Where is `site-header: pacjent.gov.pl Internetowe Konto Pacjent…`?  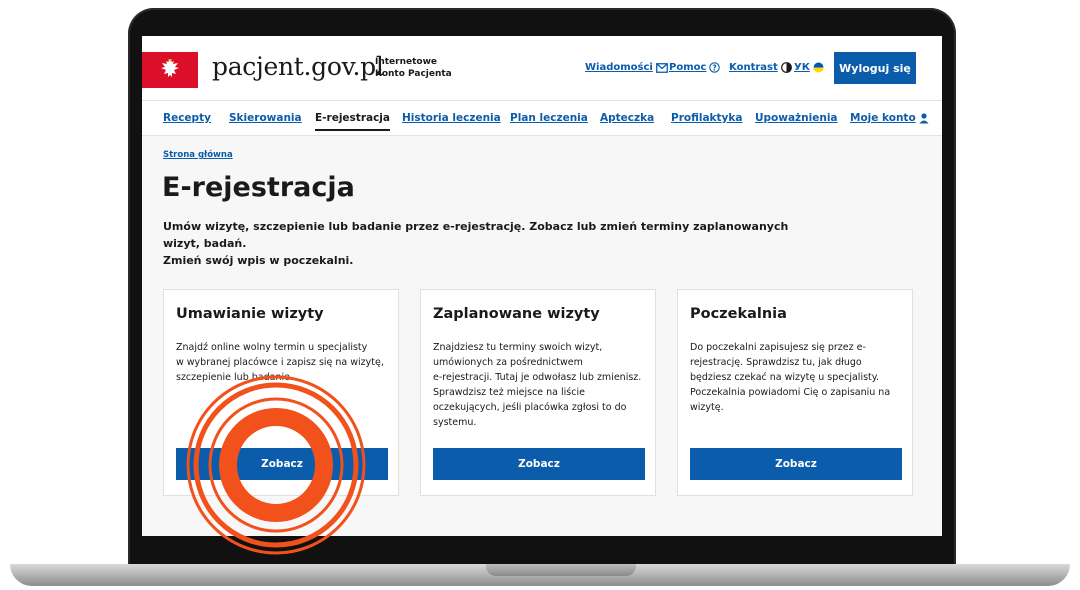
site-header: pacjent.gov.pl Internetowe Konto Pacjent… is located at coordinates (542, 68).